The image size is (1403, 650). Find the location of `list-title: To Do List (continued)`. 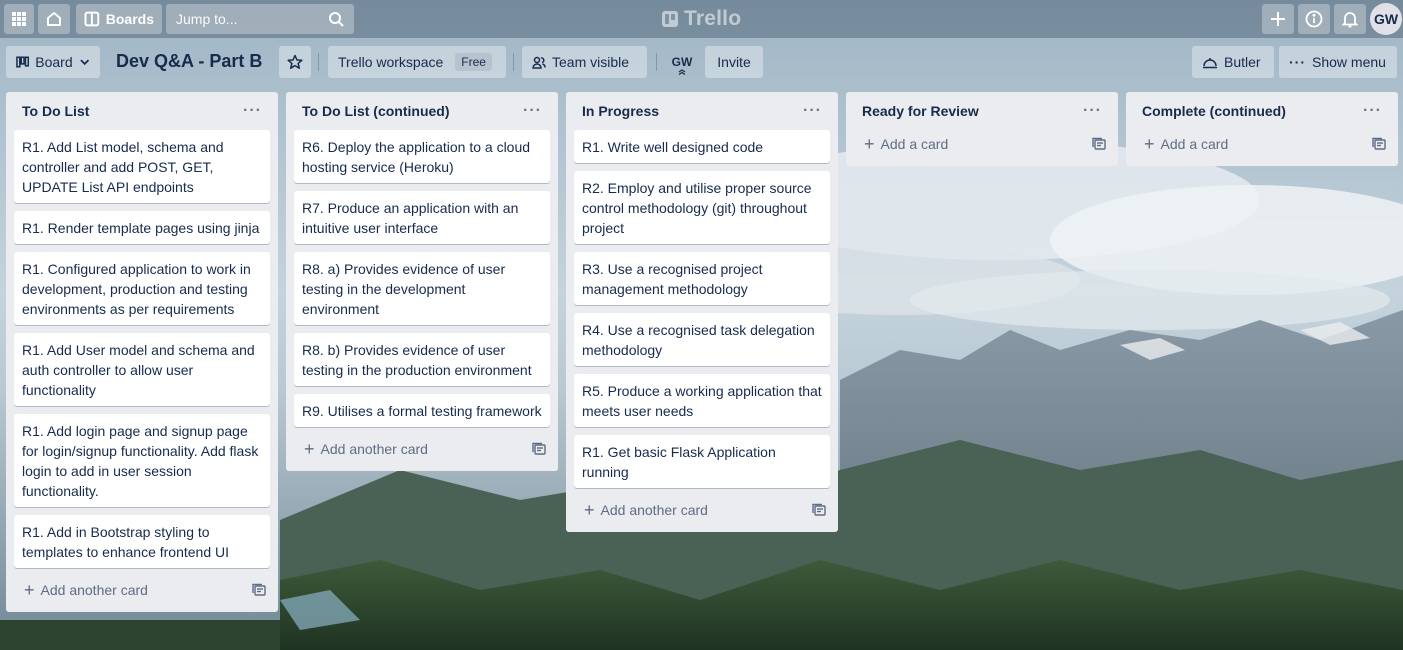

list-title: To Do List (continued) is located at coordinates (376, 111).